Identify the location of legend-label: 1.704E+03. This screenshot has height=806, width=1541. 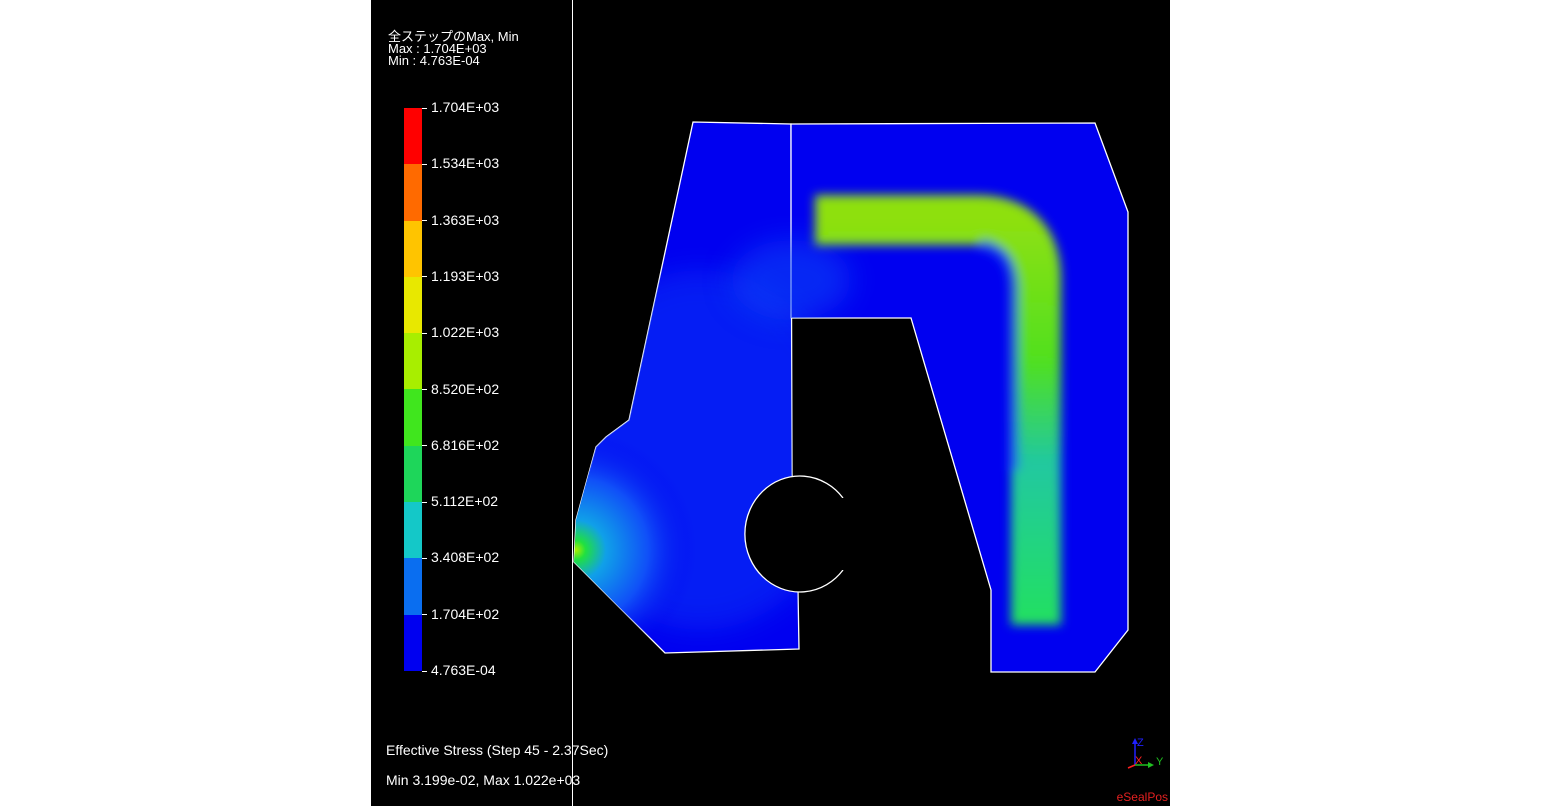
(465, 107).